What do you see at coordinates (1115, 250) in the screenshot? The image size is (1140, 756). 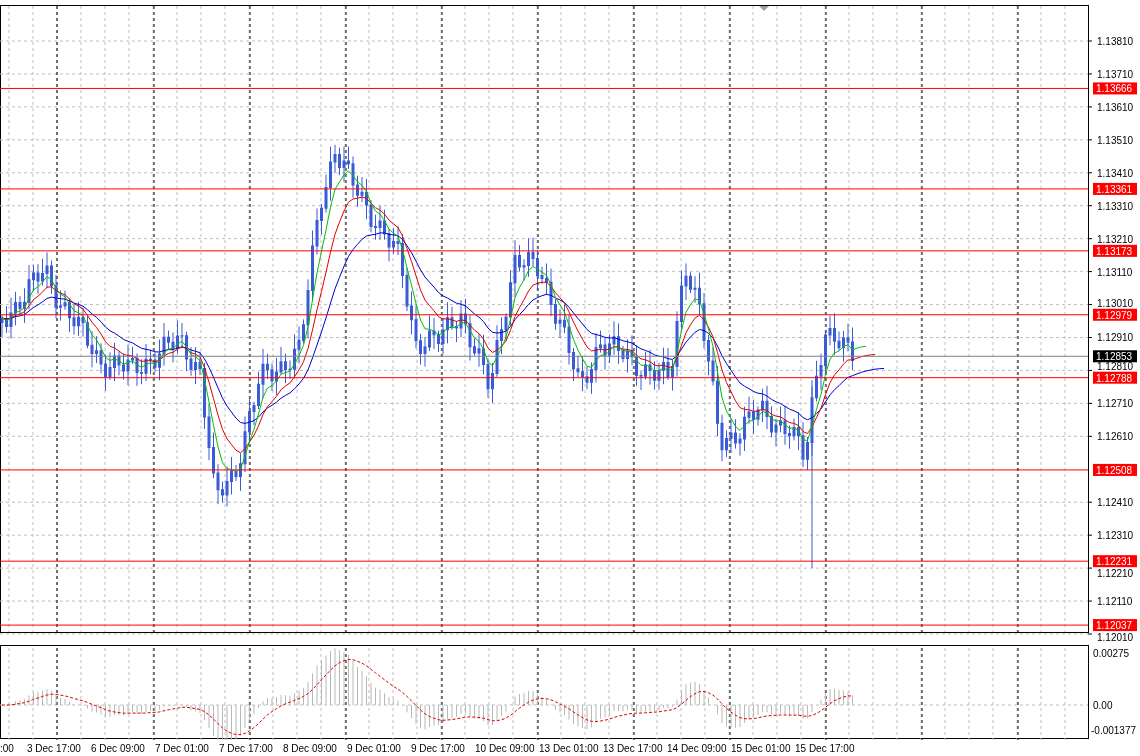 I see `price-tag: 1.13173` at bounding box center [1115, 250].